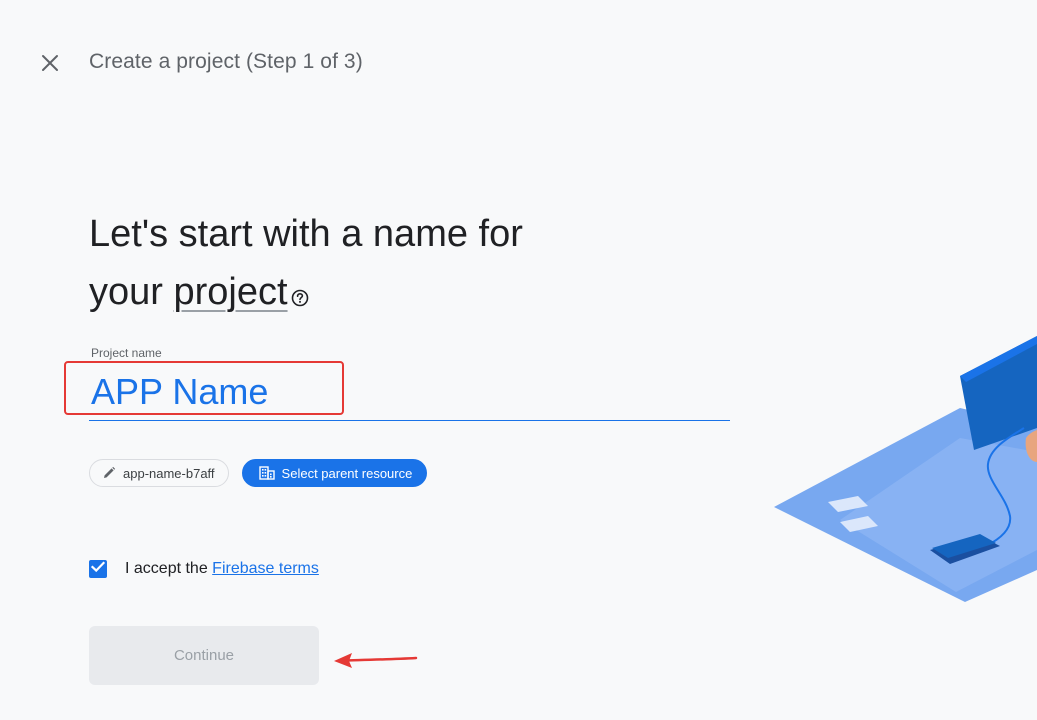 The height and width of the screenshot is (720, 1037). I want to click on project-name-label: Project name, so click(126, 353).